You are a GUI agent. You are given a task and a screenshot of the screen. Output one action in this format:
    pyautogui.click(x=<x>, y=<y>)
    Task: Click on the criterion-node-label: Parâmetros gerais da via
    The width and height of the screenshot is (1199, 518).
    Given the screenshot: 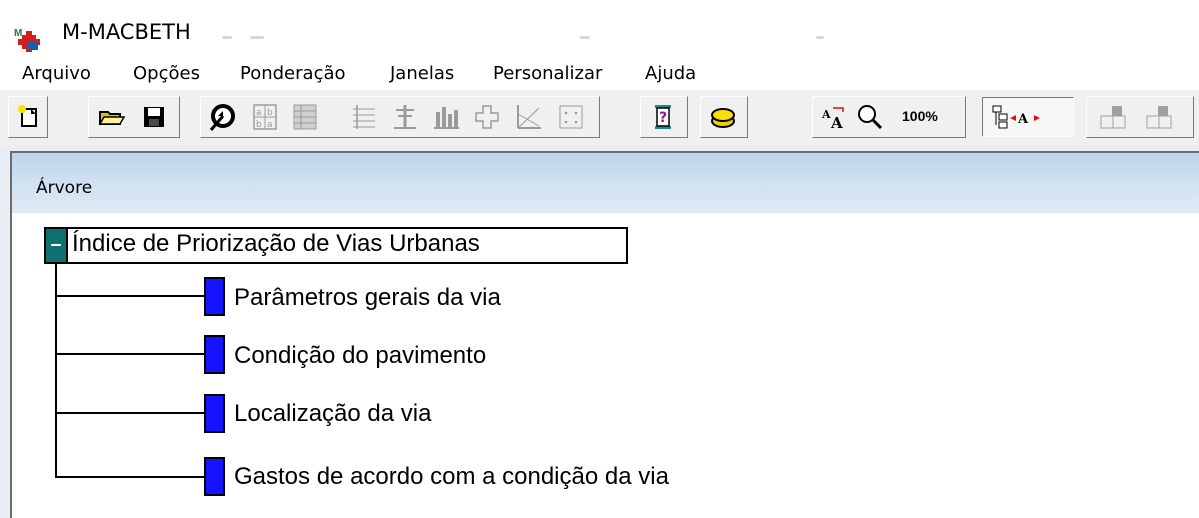 What is the action you would take?
    pyautogui.click(x=367, y=298)
    